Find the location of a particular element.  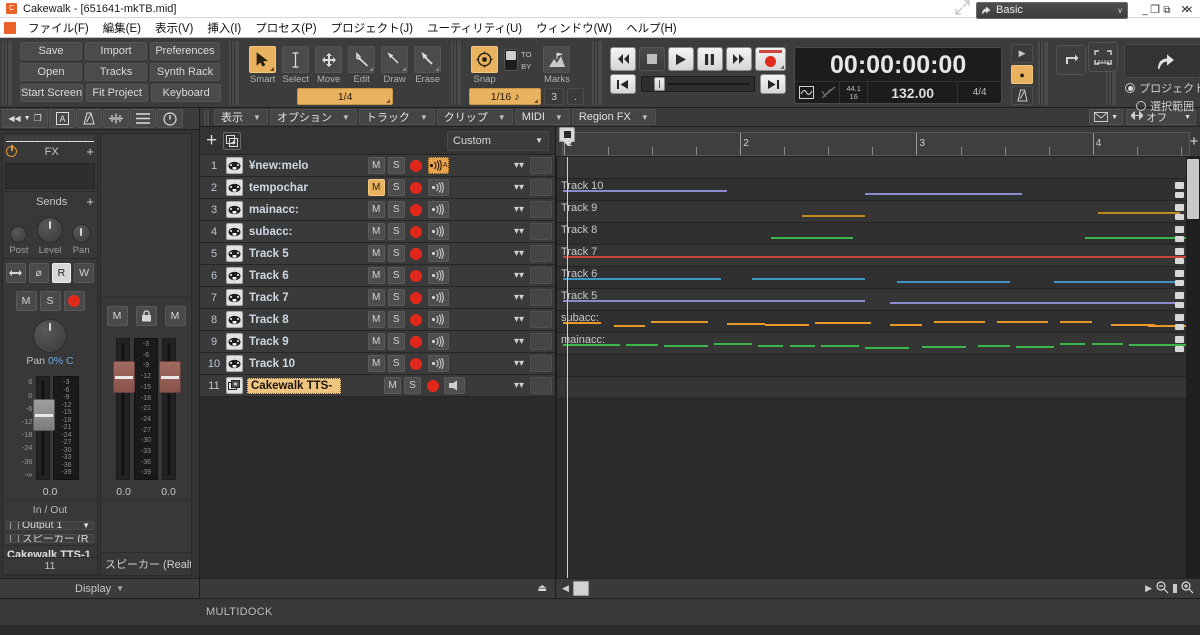

fast-forward-button is located at coordinates (738, 59).